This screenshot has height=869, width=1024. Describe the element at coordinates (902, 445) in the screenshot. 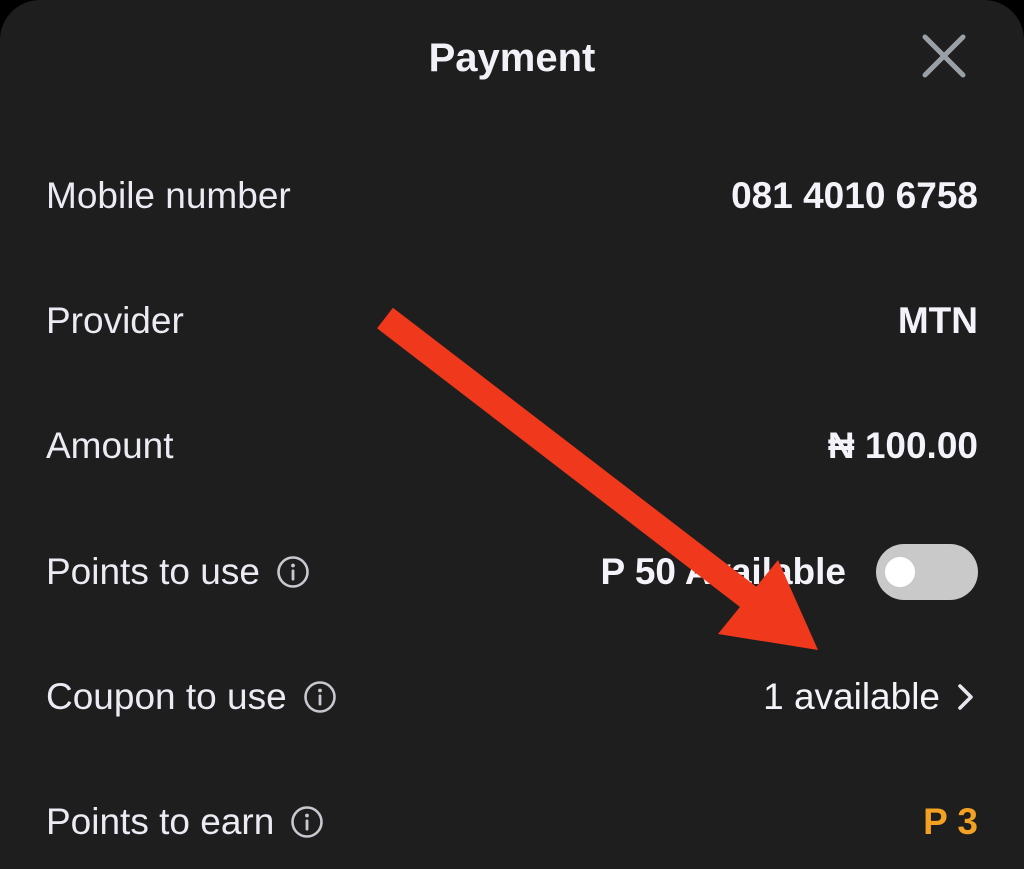

I see `amount-value: ₦ 100.00` at that location.